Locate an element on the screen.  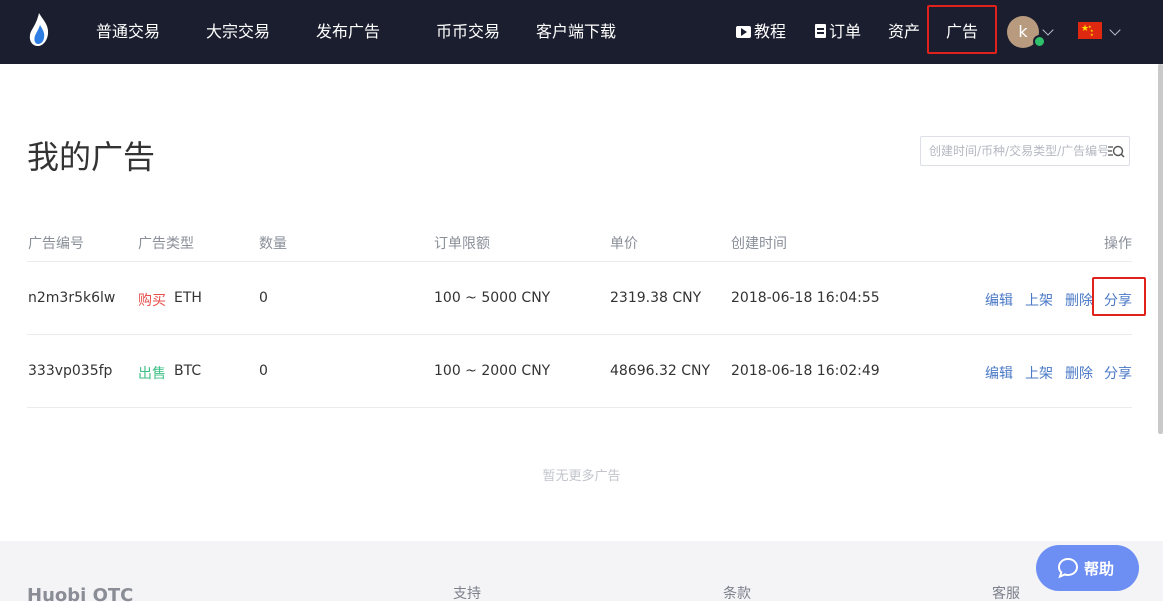
th-quantity: 数量 is located at coordinates (273, 244).